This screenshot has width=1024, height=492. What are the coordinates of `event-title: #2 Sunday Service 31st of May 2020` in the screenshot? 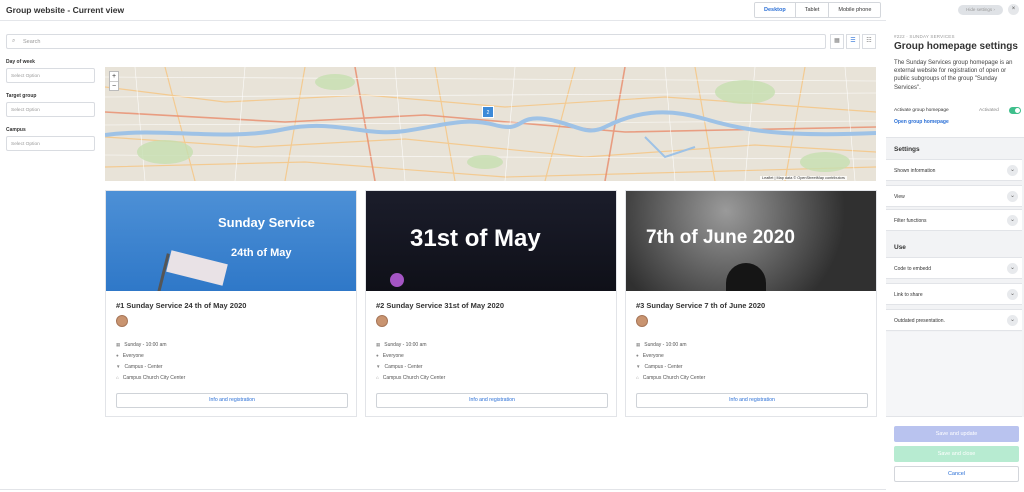 It's located at (440, 305).